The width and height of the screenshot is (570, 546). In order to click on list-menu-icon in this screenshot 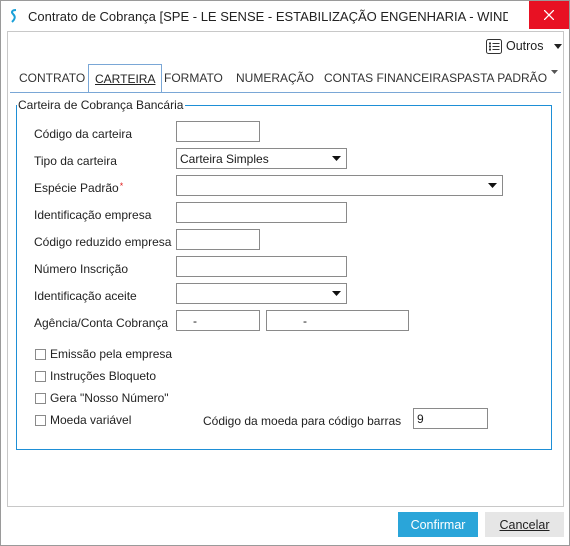, I will do `click(494, 46)`.